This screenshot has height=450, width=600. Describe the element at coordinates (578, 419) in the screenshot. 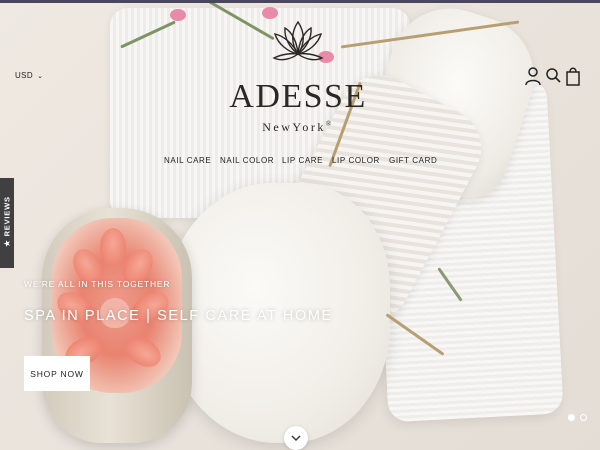

I see `slider-dots` at that location.